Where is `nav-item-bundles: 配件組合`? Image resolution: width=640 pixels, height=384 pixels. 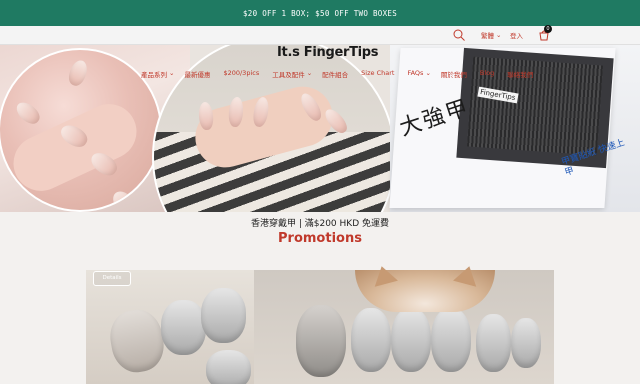
nav-item-bundles: 配件組合 is located at coordinates (335, 74).